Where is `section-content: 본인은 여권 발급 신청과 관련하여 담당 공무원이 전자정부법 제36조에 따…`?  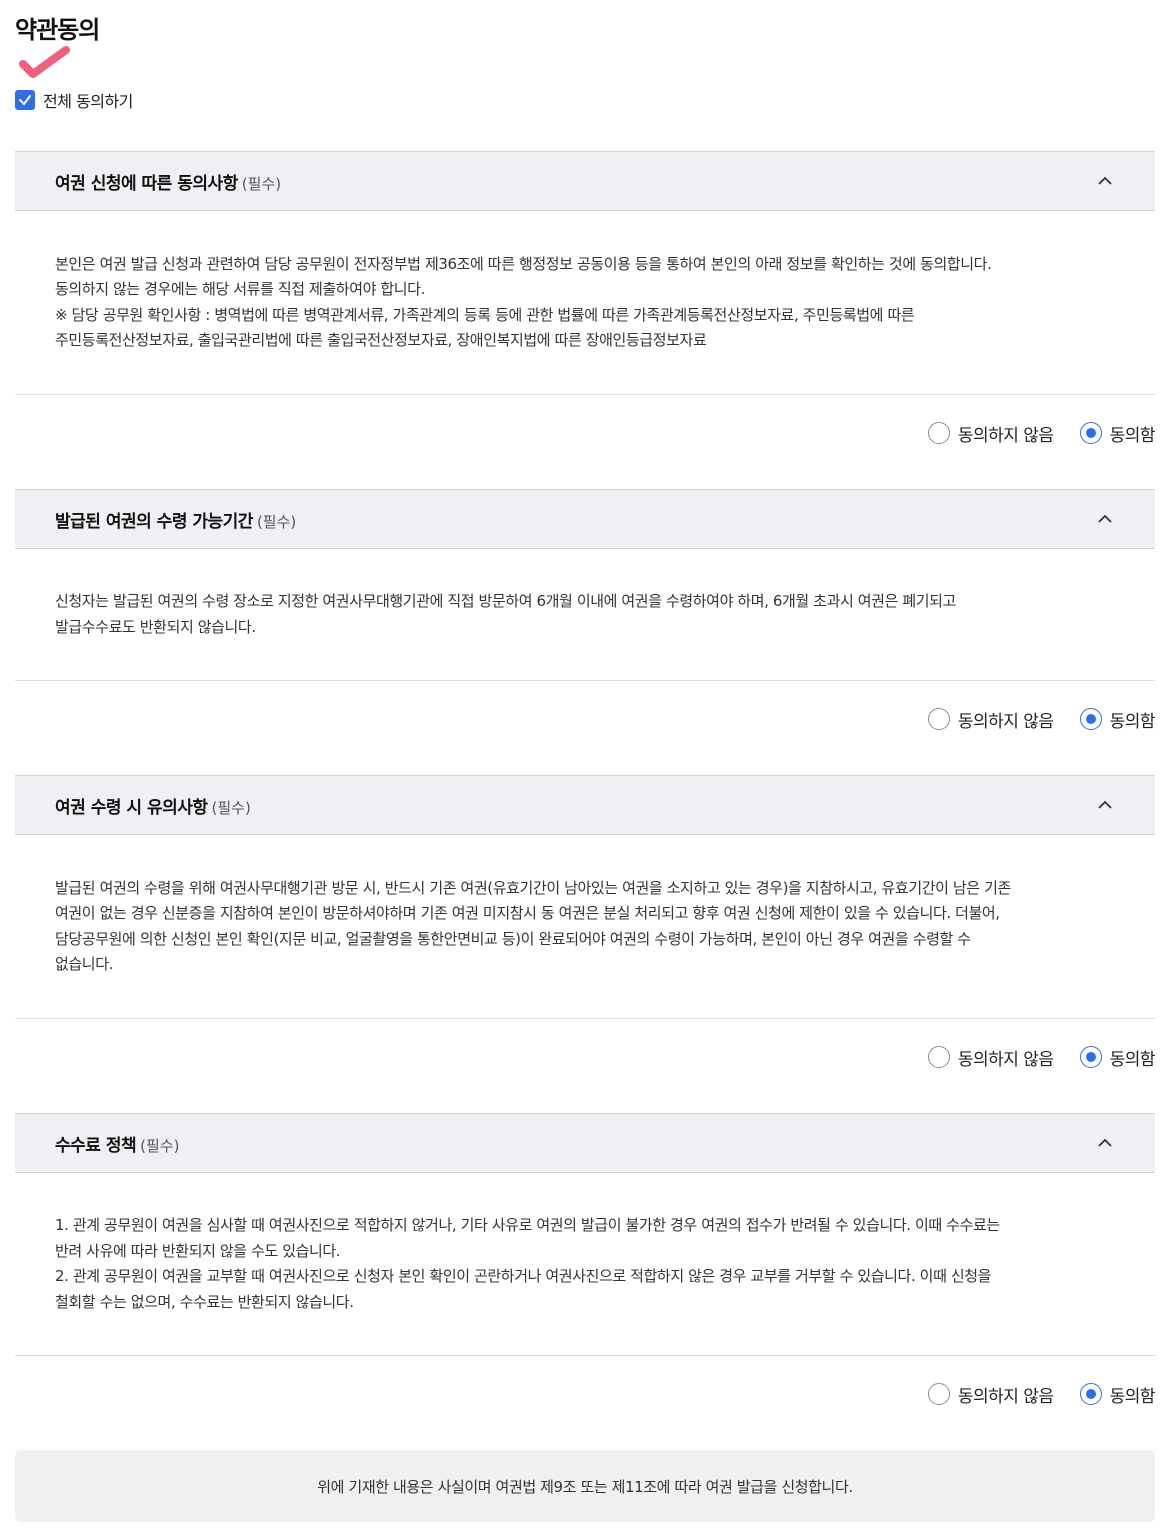 section-content: 본인은 여권 발급 신청과 관련하여 담당 공무원이 전자정부법 제36조에 따… is located at coordinates (585, 303).